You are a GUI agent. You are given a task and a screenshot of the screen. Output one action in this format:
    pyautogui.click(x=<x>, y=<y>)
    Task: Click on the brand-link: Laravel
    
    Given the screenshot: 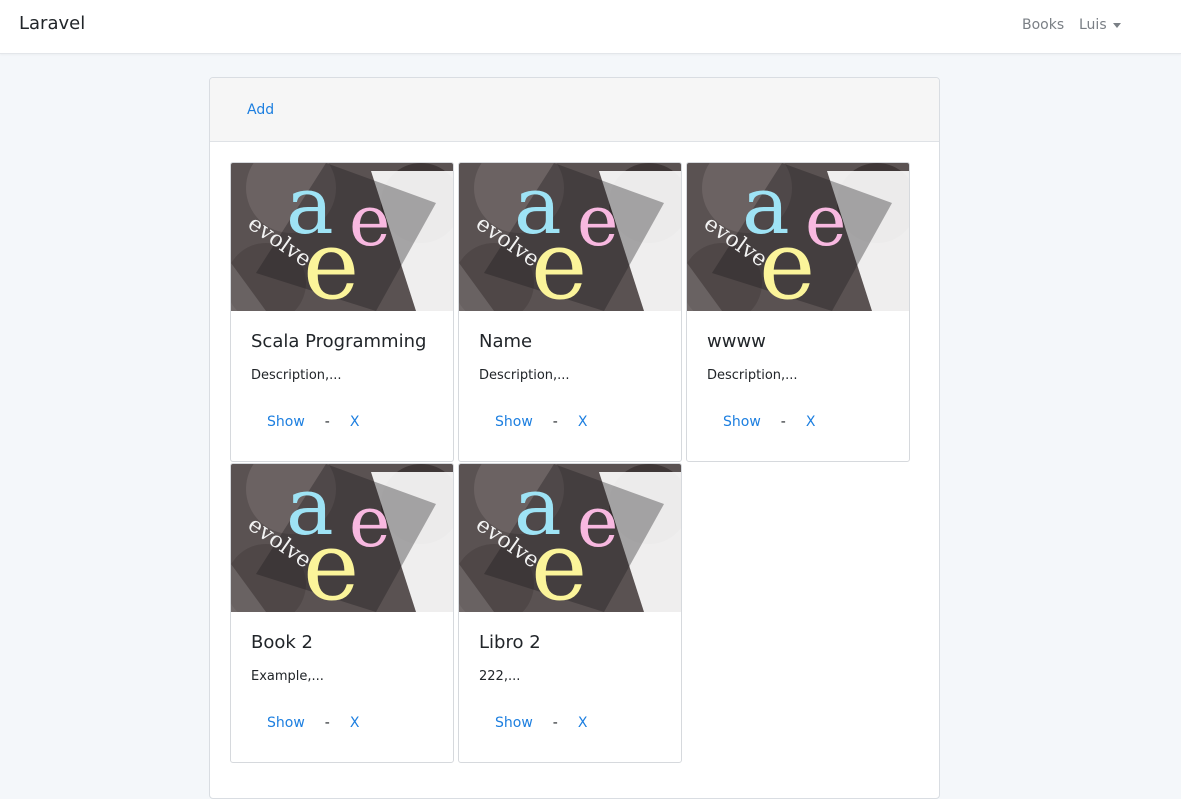 What is the action you would take?
    pyautogui.click(x=52, y=23)
    